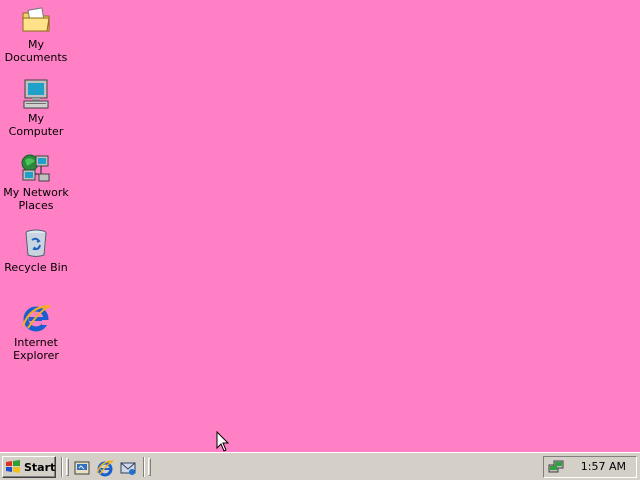 Image resolution: width=640 pixels, height=480 pixels. Describe the element at coordinates (320, 466) in the screenshot. I see `taskbar: Start 1:57 AM` at that location.